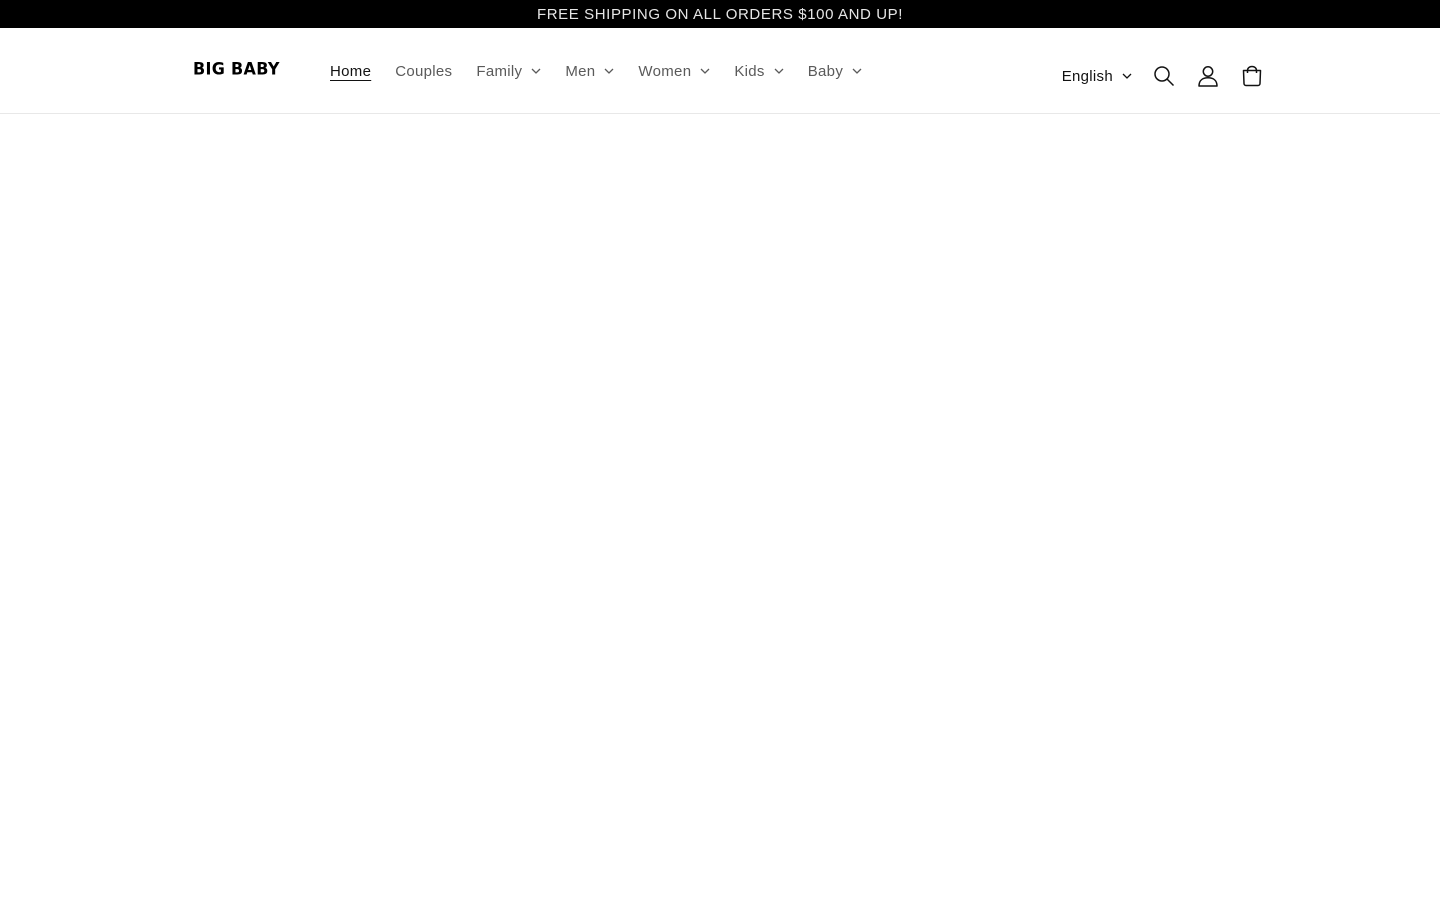  I want to click on nav-item-label: Baby, so click(825, 71).